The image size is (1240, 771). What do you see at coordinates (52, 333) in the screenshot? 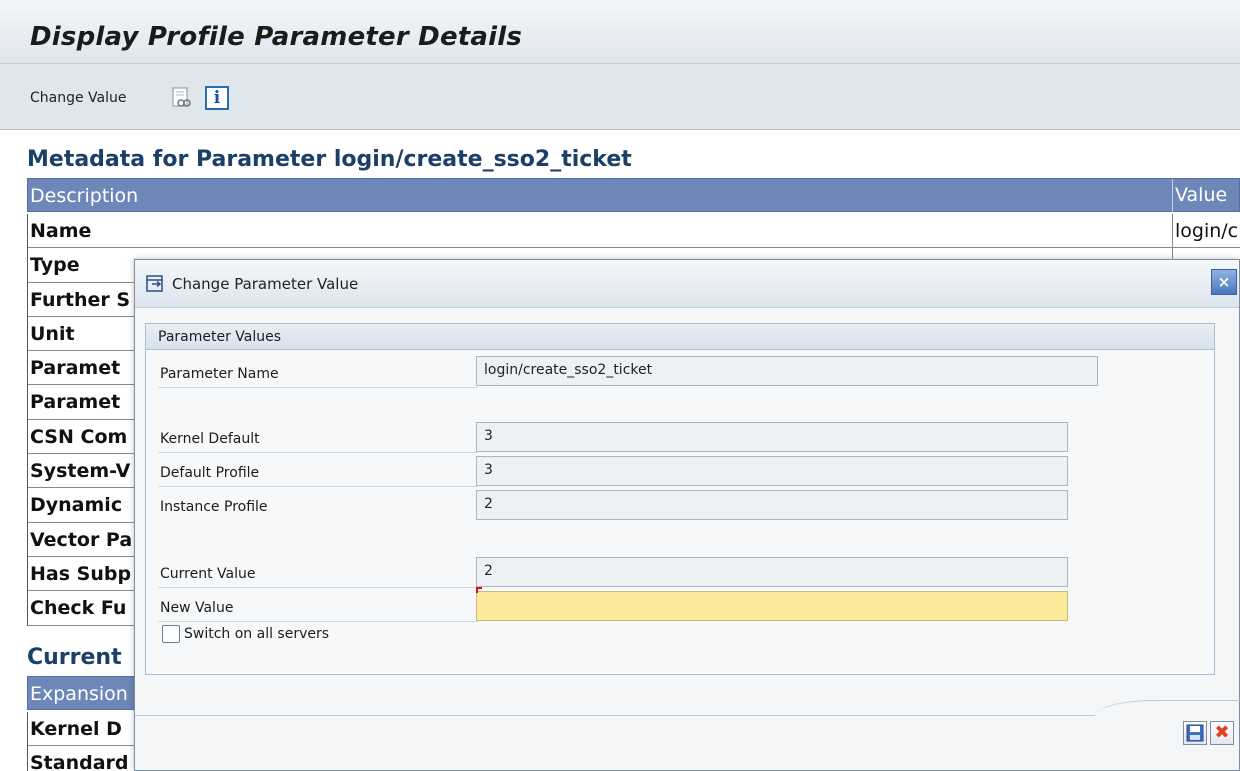
I see `row-label: Unit` at bounding box center [52, 333].